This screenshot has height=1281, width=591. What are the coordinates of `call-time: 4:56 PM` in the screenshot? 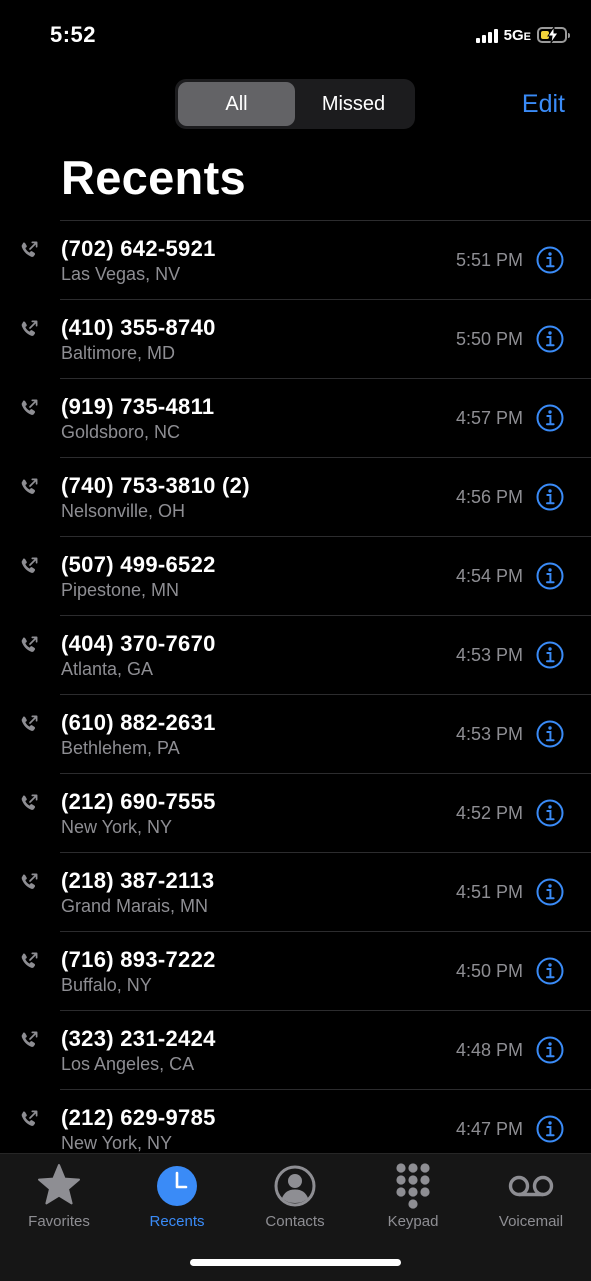 It's located at (489, 497).